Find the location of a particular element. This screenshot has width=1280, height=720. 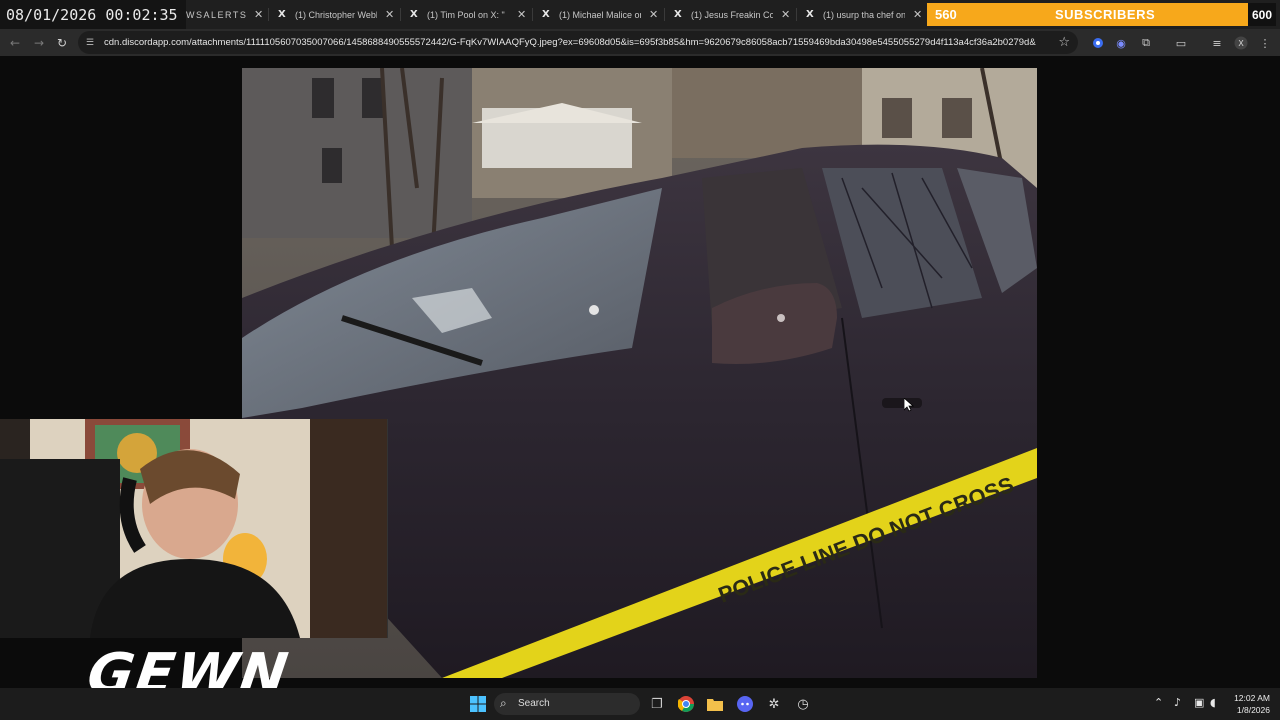

microphone-icon: ♪ is located at coordinates (1177, 702).